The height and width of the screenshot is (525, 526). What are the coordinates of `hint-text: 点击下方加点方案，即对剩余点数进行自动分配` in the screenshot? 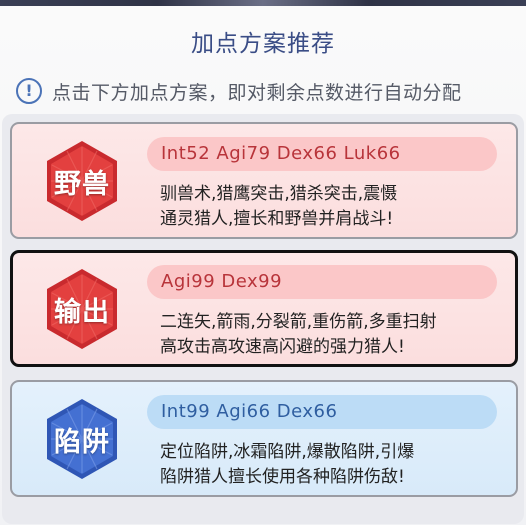 It's located at (257, 92).